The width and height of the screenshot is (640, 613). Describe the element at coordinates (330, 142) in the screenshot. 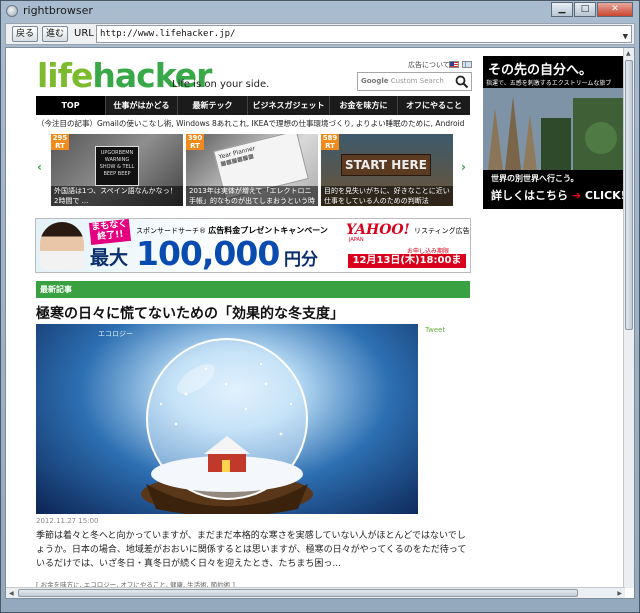

I see `rt-badge: 589 RT` at that location.